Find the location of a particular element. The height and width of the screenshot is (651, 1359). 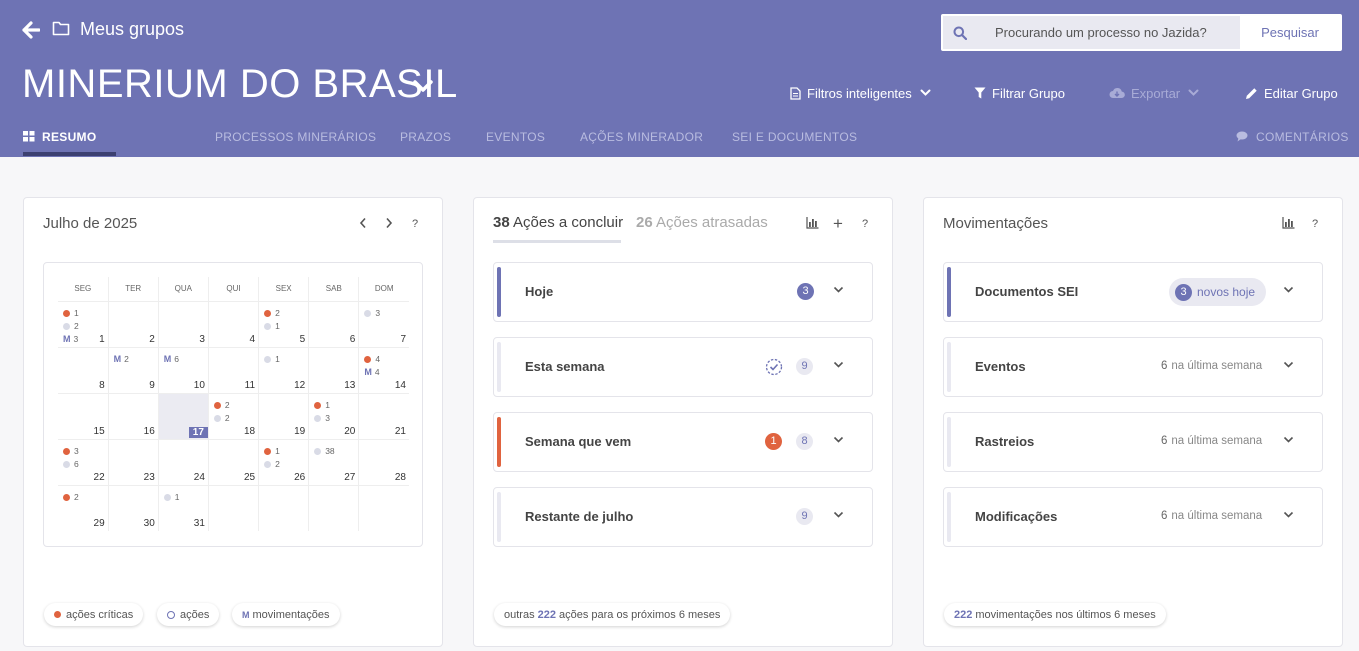

calendar-day: 25 is located at coordinates (234, 462).